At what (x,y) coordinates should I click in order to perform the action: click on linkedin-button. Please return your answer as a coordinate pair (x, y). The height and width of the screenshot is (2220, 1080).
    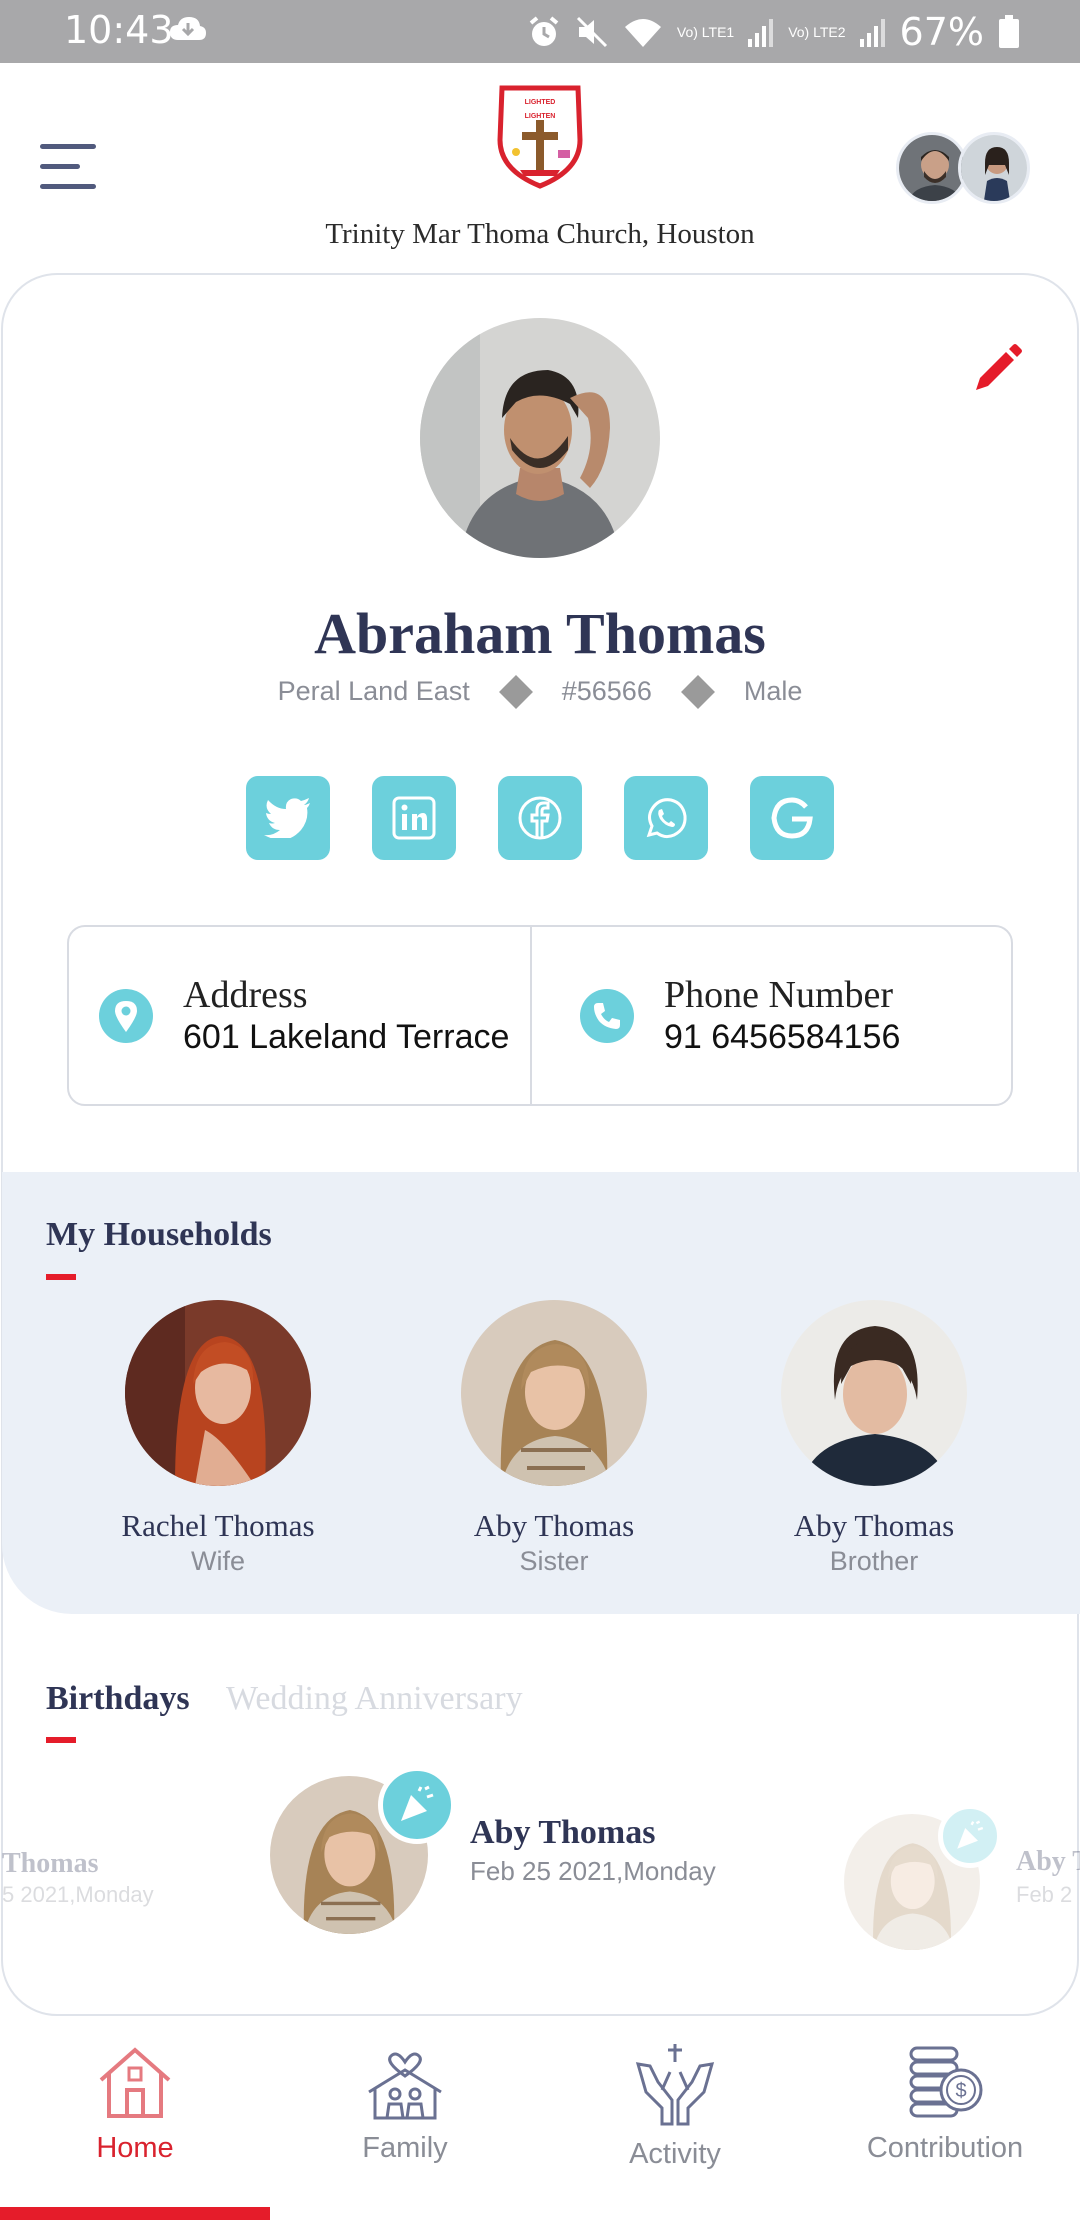
    Looking at the image, I should click on (414, 818).